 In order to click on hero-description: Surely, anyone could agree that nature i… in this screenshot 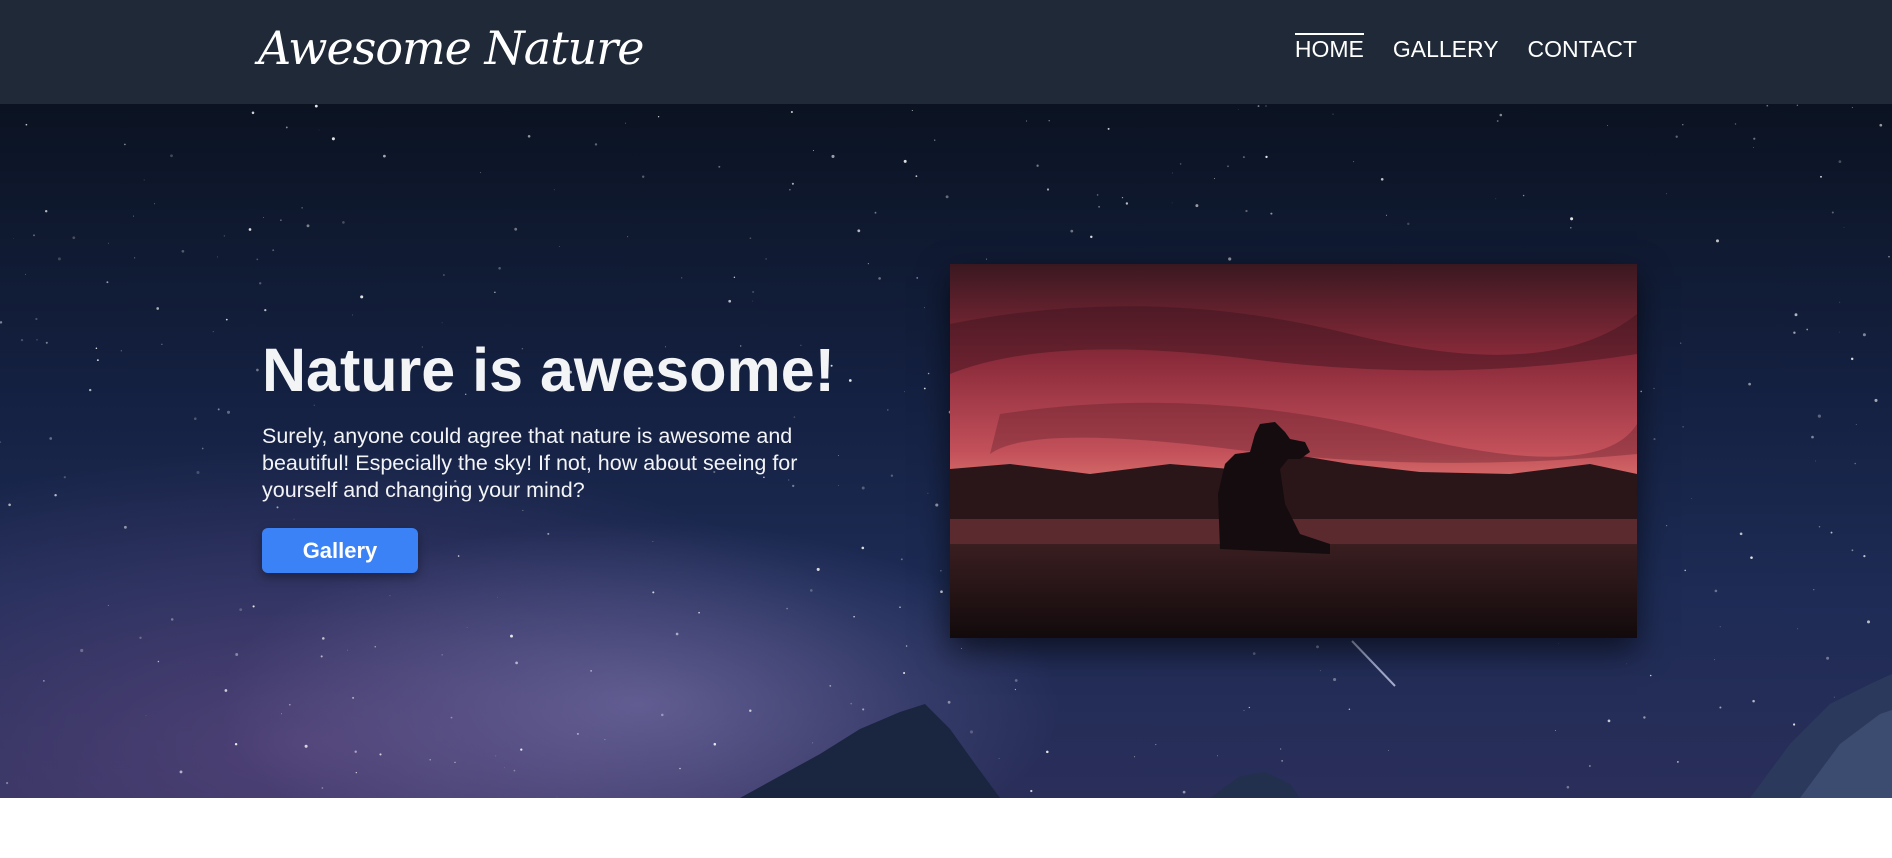, I will do `click(530, 463)`.